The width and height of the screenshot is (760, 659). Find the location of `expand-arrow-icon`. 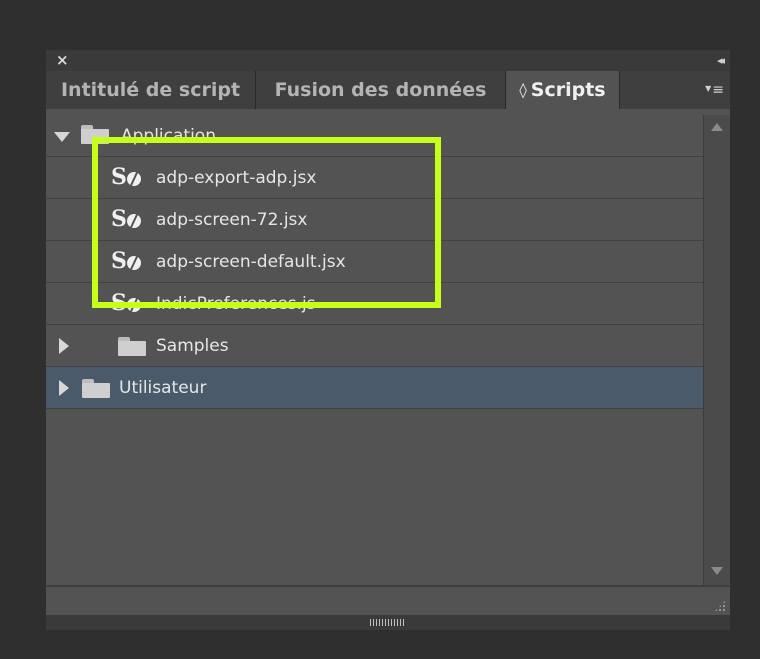

expand-arrow-icon is located at coordinates (62, 137).